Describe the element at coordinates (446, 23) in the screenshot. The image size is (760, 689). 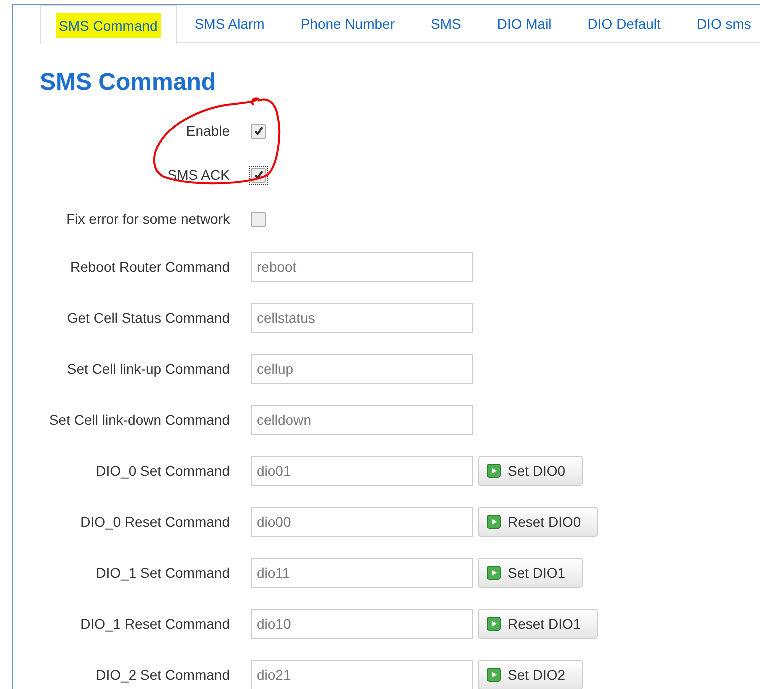
I see `tab: SMS` at that location.